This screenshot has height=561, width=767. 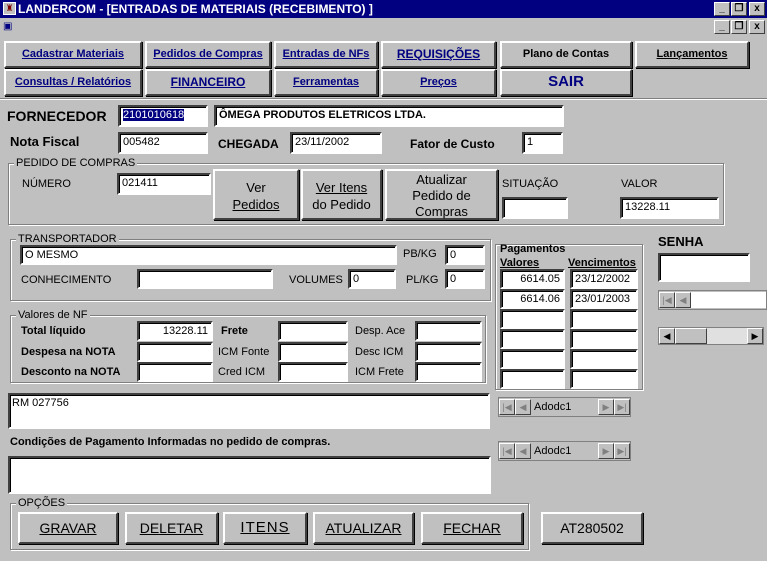 What do you see at coordinates (336, 143) in the screenshot?
I see `chegada-input: 23/11/2002` at bounding box center [336, 143].